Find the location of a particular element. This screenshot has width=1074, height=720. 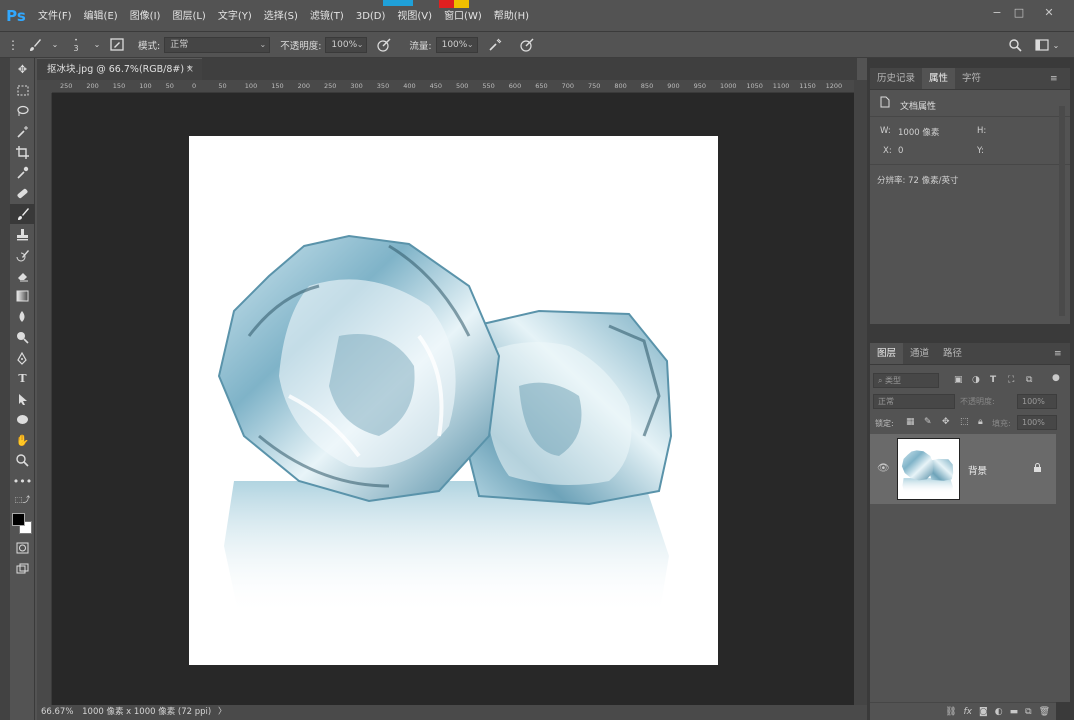

add-mask-icon: ◙ is located at coordinates (983, 712).